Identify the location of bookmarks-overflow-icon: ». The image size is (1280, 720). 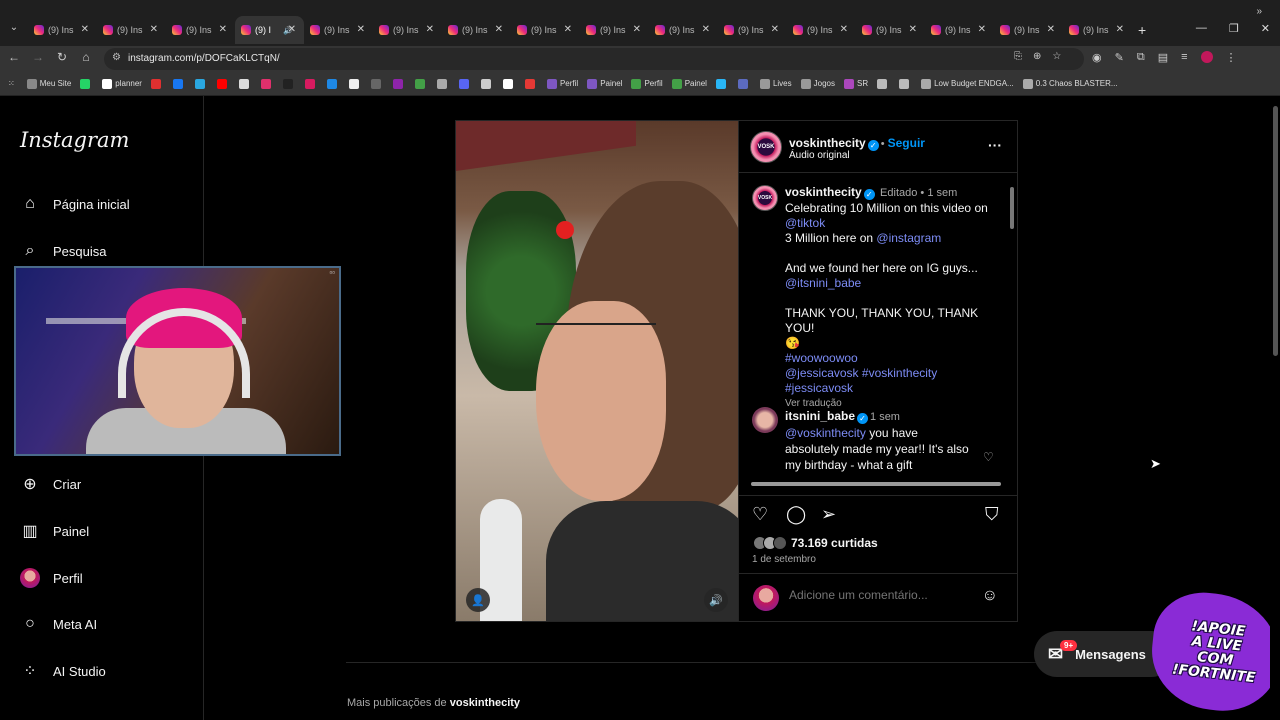
(1259, 11).